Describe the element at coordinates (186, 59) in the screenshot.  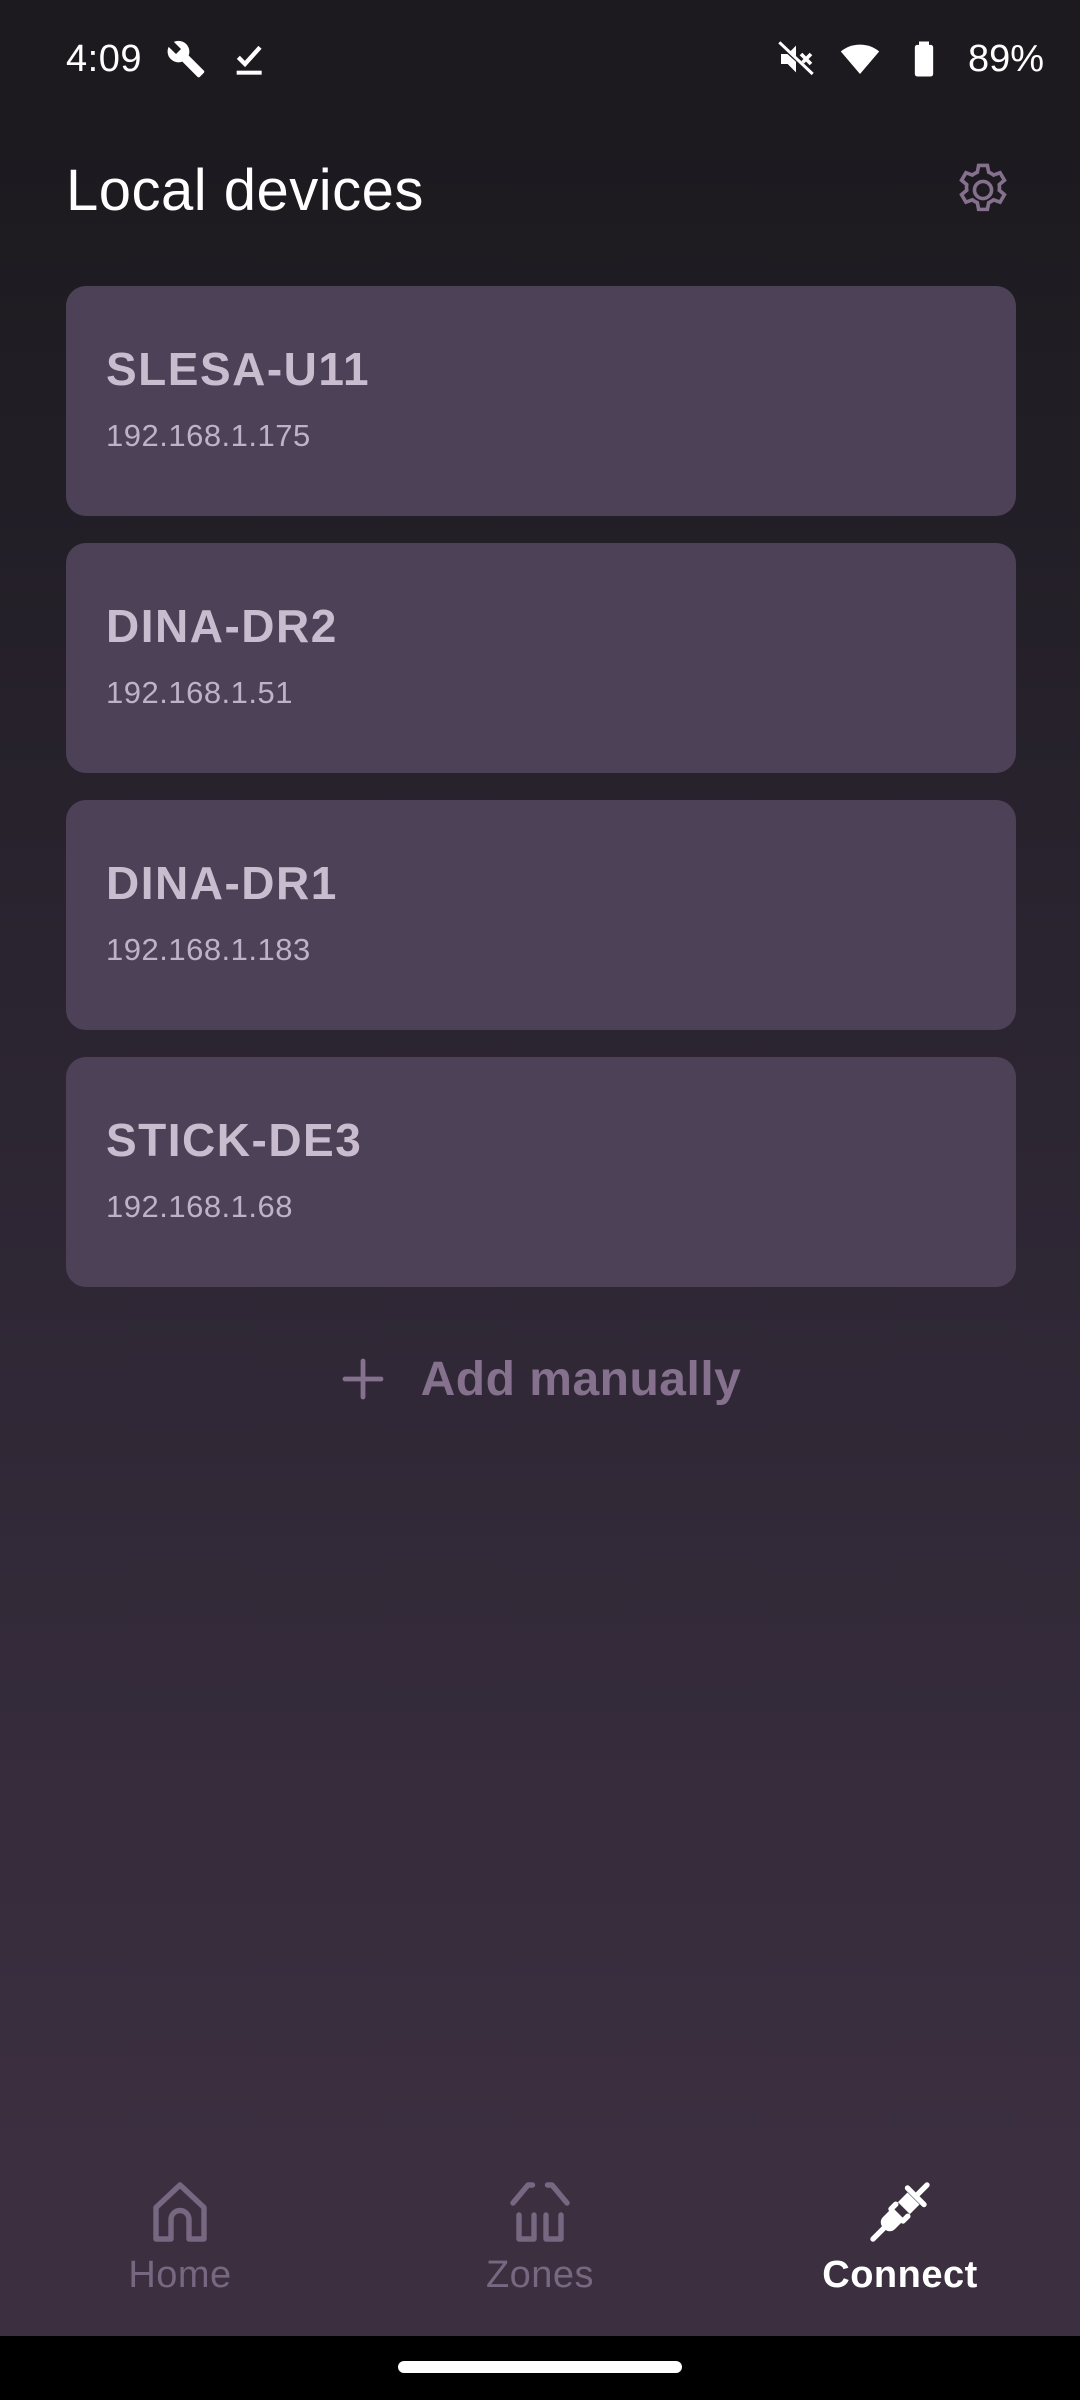
I see `wrench-icon` at that location.